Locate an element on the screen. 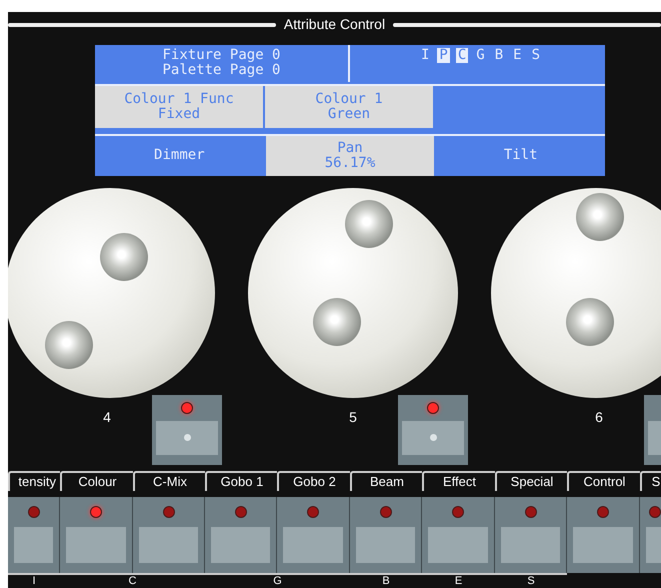 Image resolution: width=661 pixels, height=588 pixels. attribute-tab: C-Mix is located at coordinates (169, 481).